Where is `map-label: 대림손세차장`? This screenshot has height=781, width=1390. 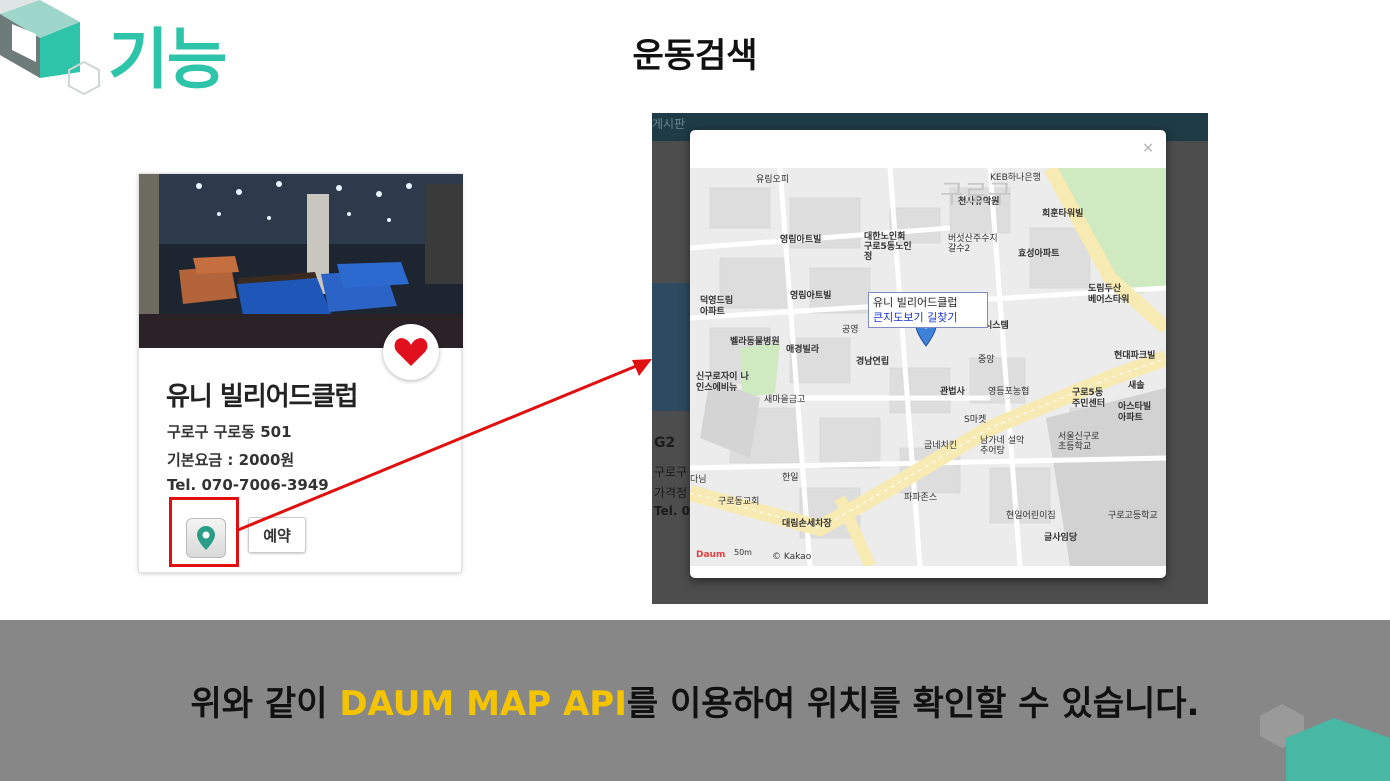 map-label: 대림손세차장 is located at coordinates (807, 524).